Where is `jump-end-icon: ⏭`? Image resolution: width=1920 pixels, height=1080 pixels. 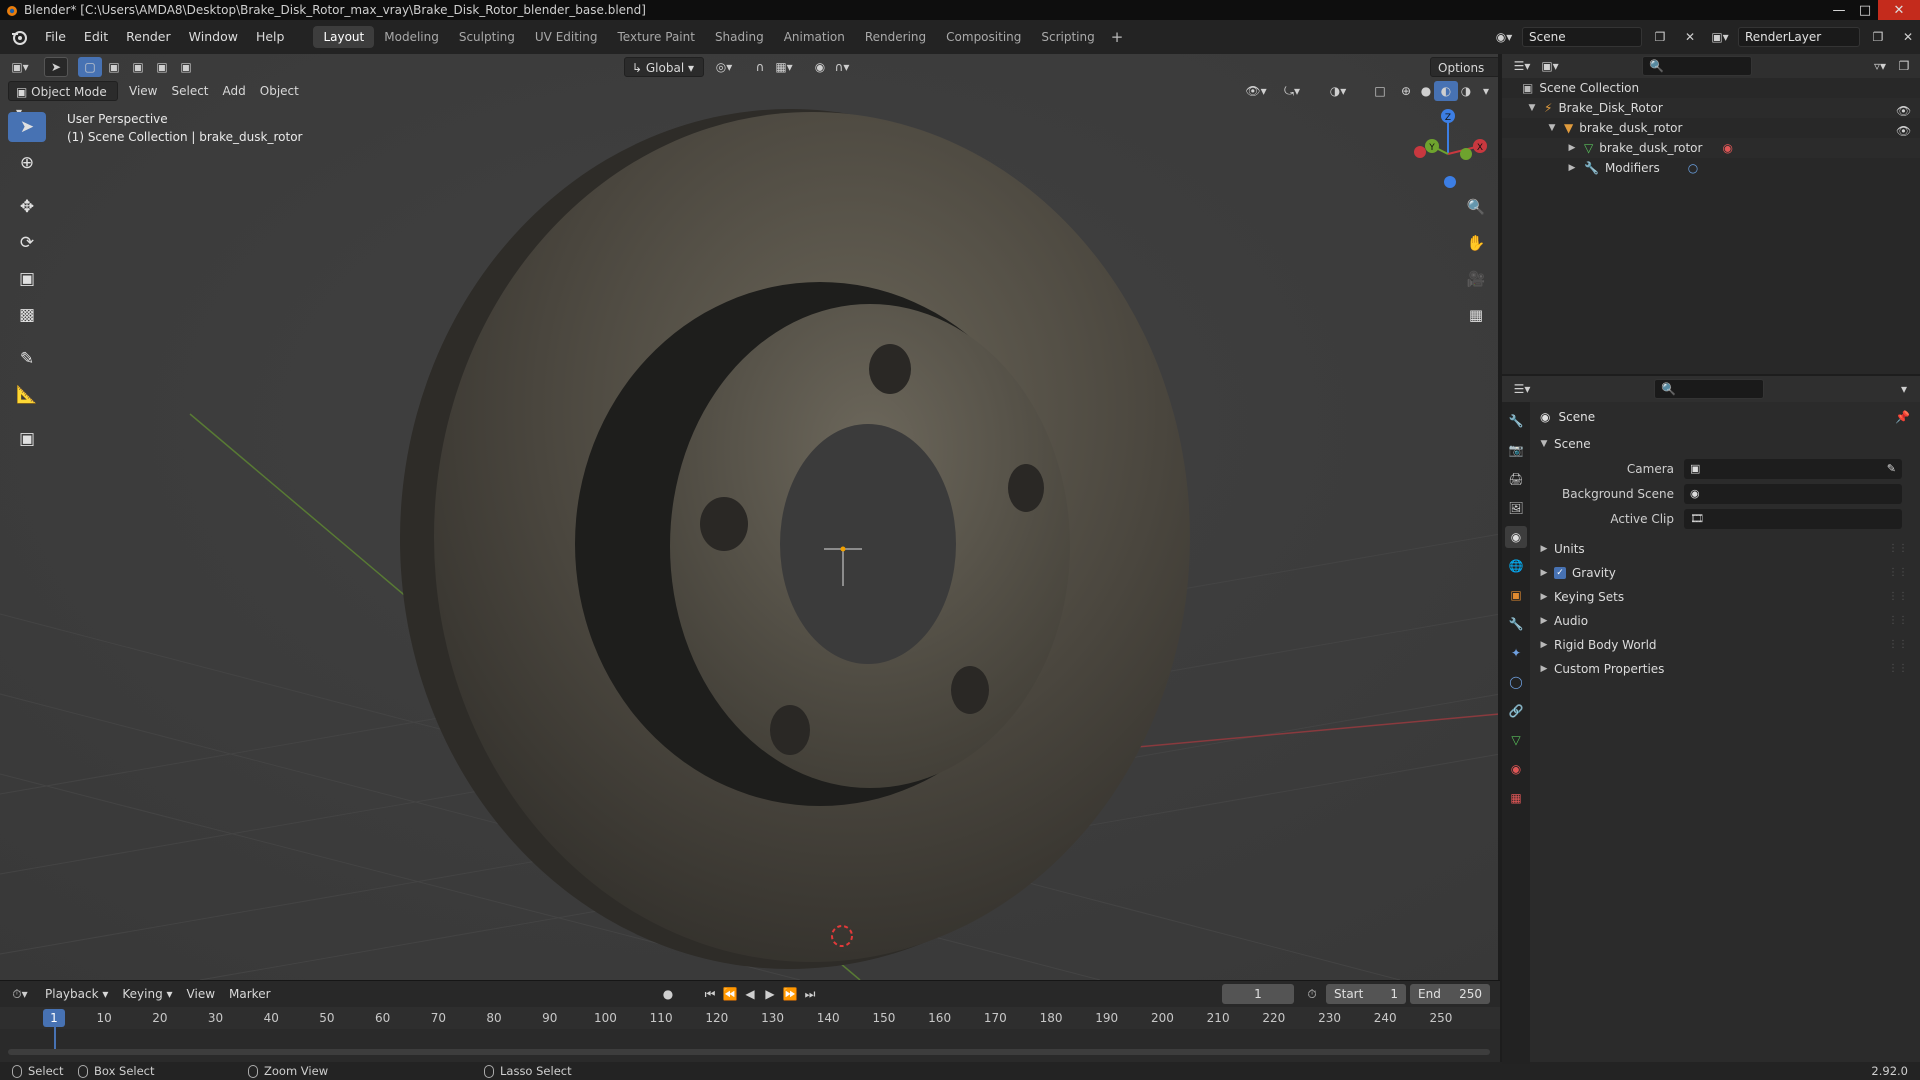
jump-end-icon: ⏭ is located at coordinates (810, 994).